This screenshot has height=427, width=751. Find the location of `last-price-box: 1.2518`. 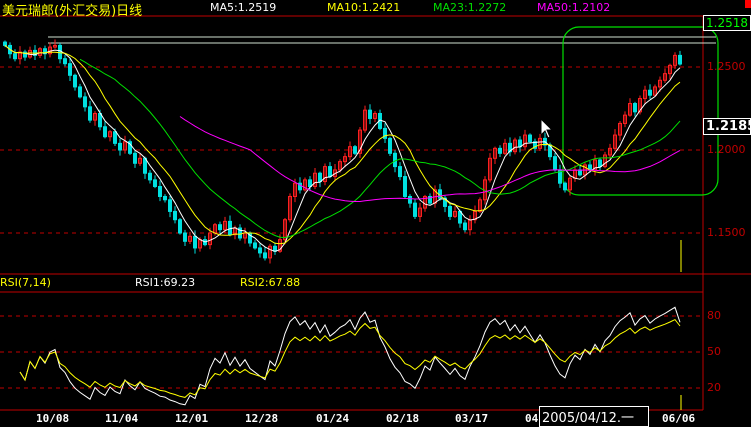

last-price-box: 1.2518 is located at coordinates (727, 23).